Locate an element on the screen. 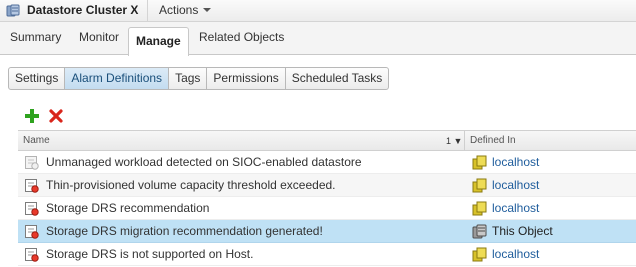 This screenshot has width=636, height=267. table-row: Storage DRS recommendation localhost is located at coordinates (327, 208).